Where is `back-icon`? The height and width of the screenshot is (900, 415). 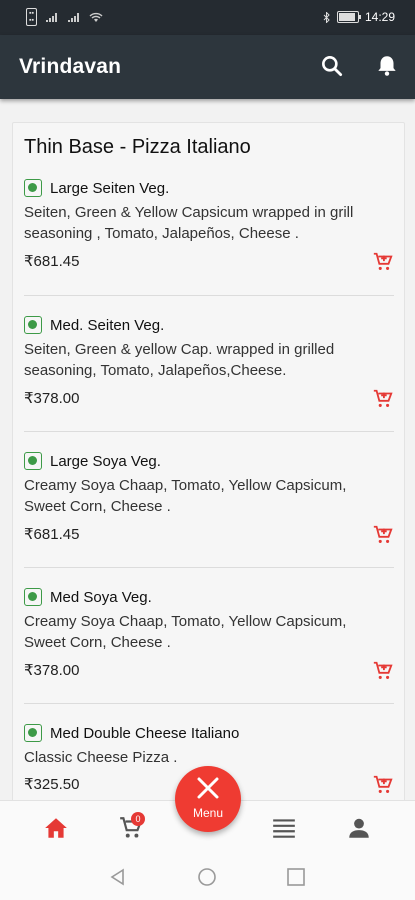
back-icon is located at coordinates (118, 877).